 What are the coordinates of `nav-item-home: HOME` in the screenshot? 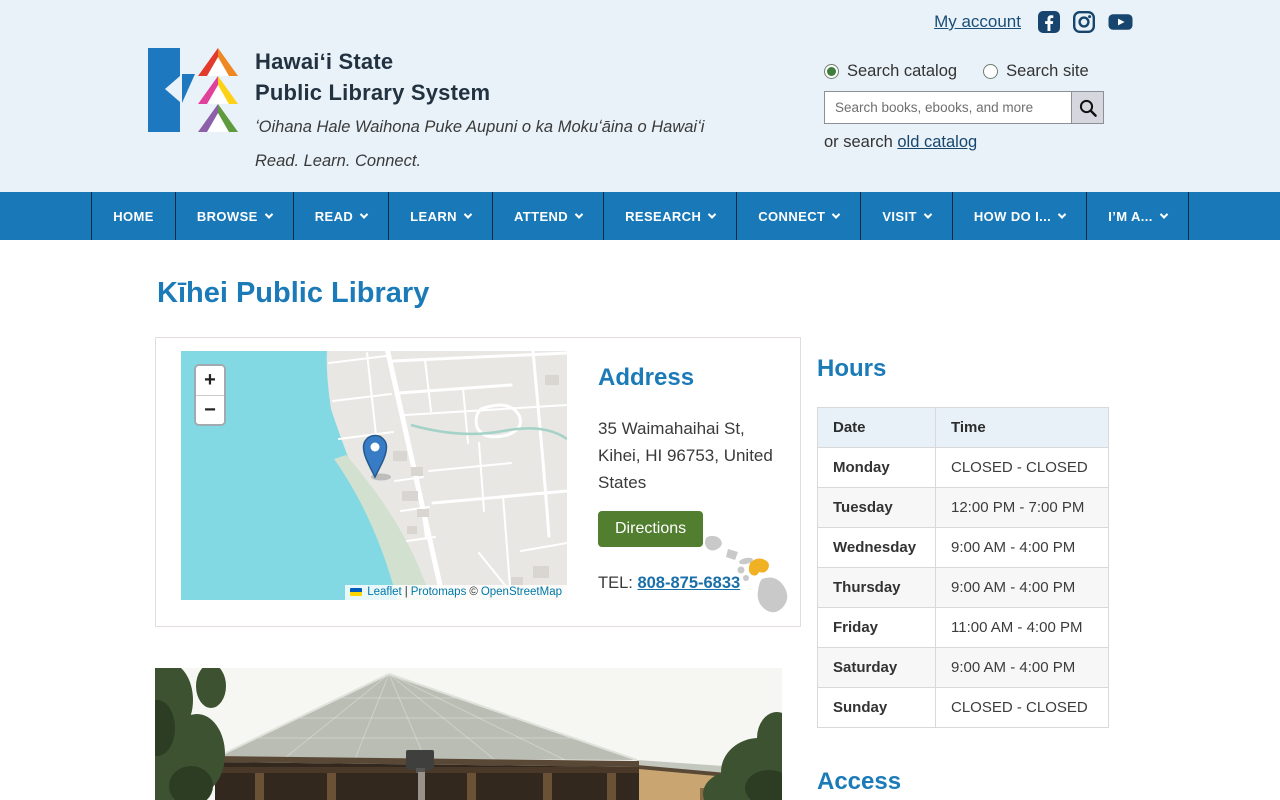 It's located at (133, 216).